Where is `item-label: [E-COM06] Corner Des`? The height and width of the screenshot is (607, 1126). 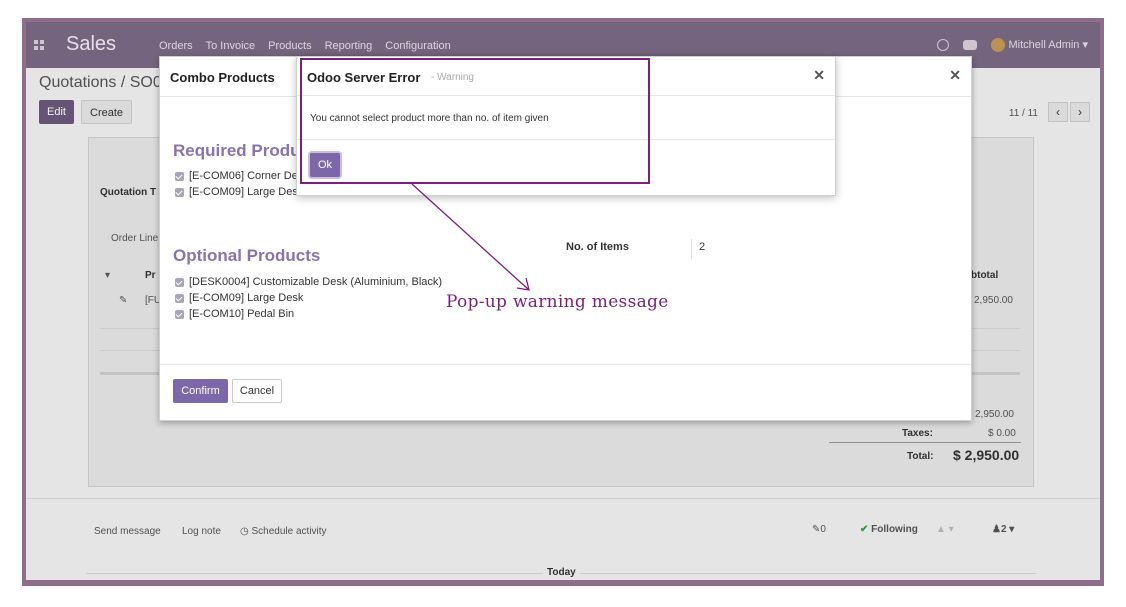
item-label: [E-COM06] Corner Des is located at coordinates (246, 176).